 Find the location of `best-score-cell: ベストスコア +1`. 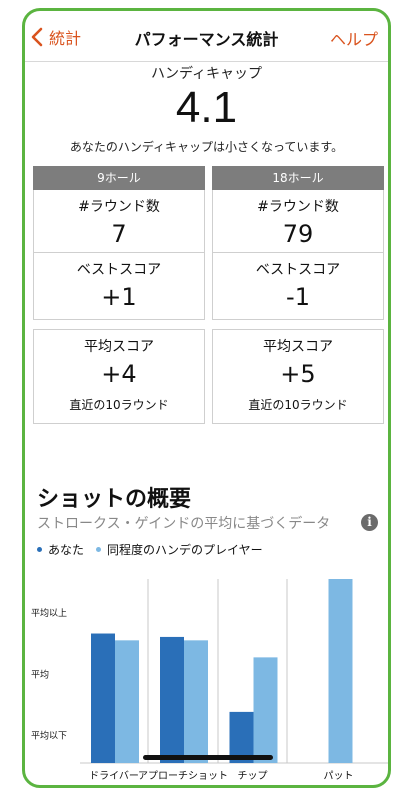

best-score-cell: ベストスコア +1 is located at coordinates (119, 286).